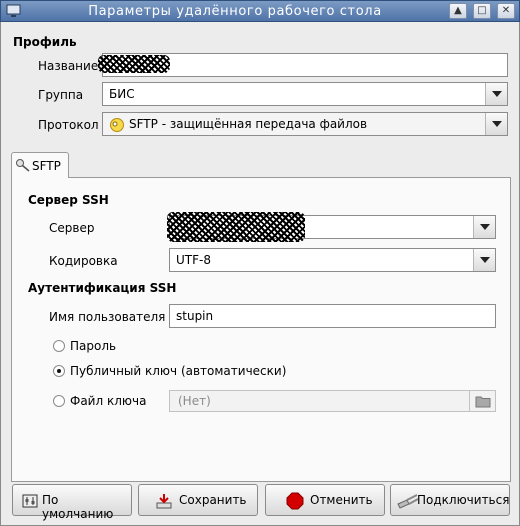 This screenshot has width=520, height=526. I want to click on connect-button: Подключиться, so click(450, 500).